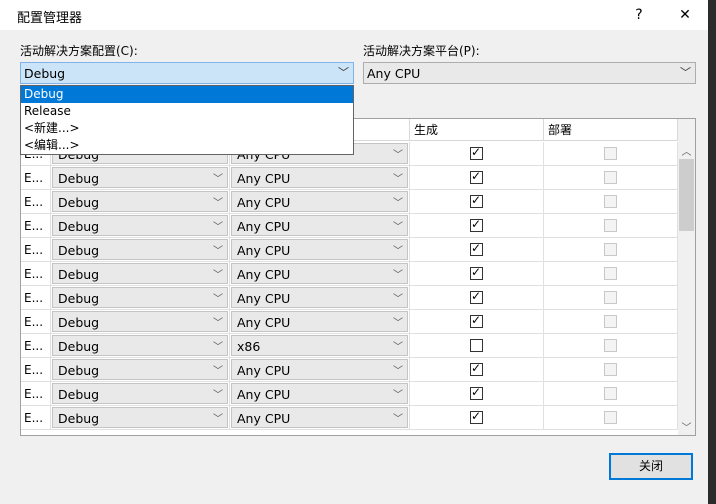 The width and height of the screenshot is (716, 504). Describe the element at coordinates (187, 94) in the screenshot. I see `option-debug: Debug` at that location.